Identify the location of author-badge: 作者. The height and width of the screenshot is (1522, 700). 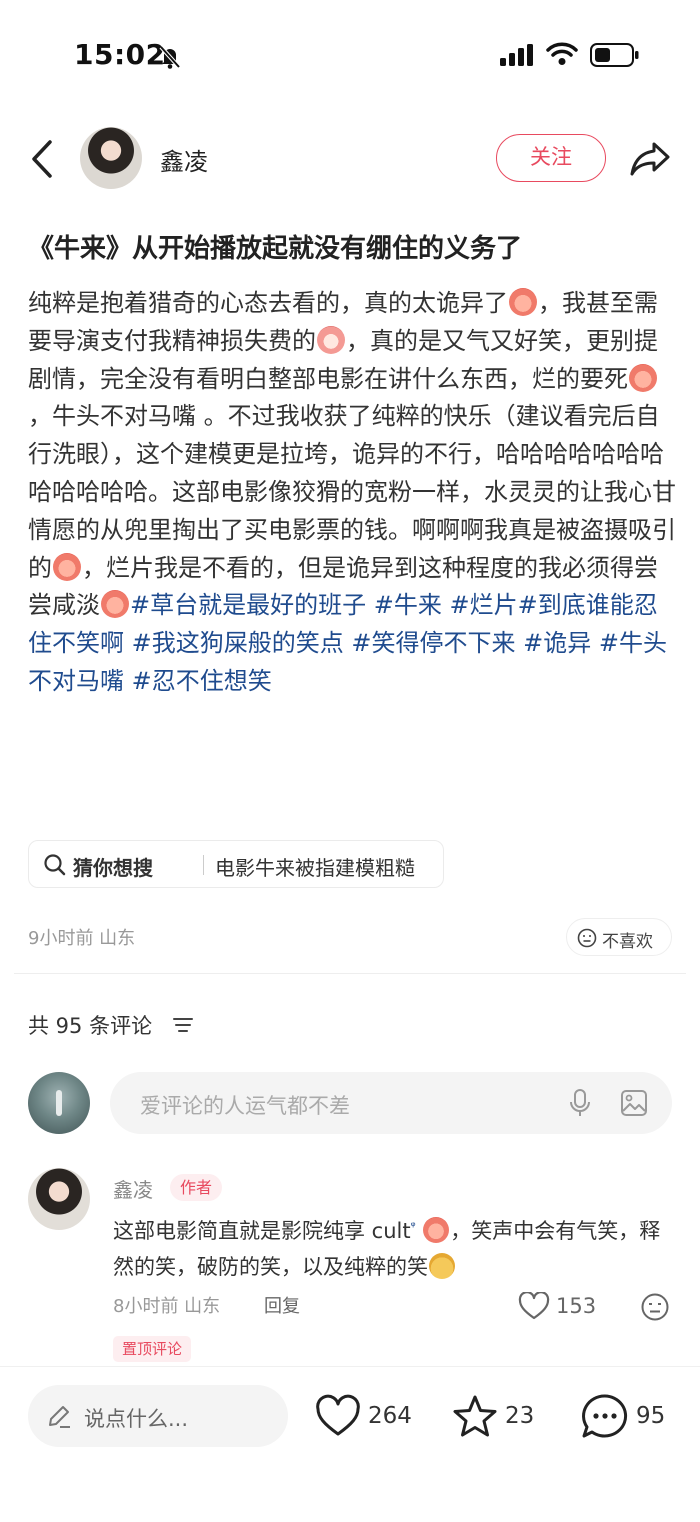
(196, 1187).